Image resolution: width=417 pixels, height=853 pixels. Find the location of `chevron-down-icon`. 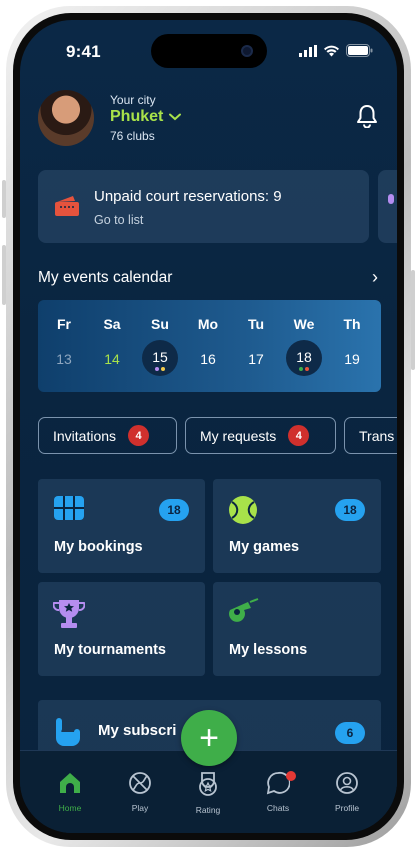

chevron-down-icon is located at coordinates (175, 117).